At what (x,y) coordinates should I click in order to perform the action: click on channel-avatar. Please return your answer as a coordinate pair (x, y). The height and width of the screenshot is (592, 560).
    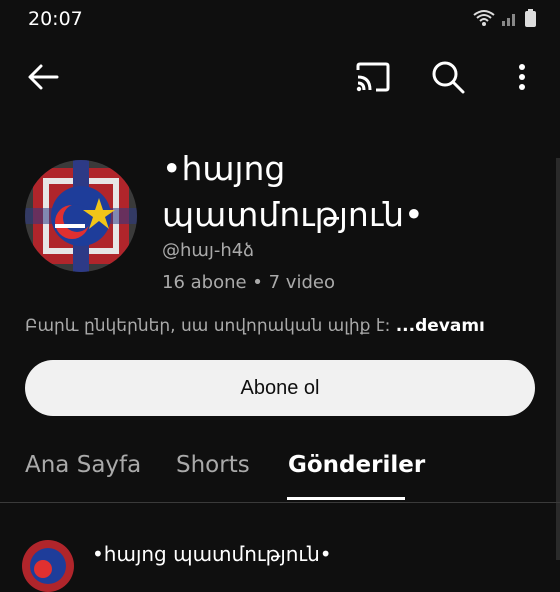
    Looking at the image, I should click on (81, 216).